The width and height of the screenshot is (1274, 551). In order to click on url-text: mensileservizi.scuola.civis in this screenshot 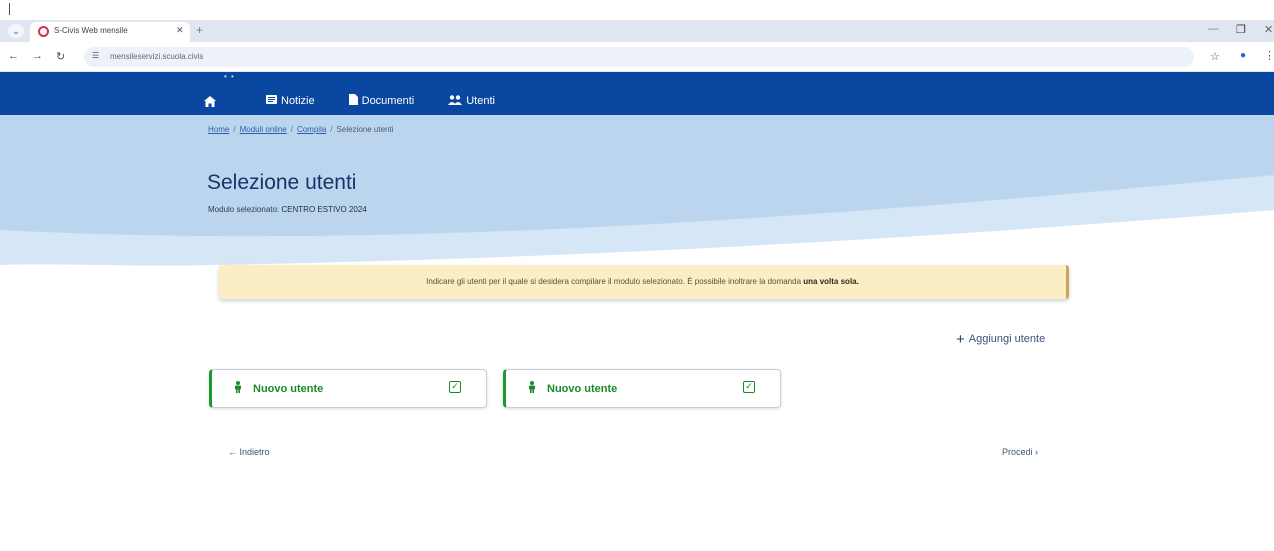, I will do `click(157, 56)`.